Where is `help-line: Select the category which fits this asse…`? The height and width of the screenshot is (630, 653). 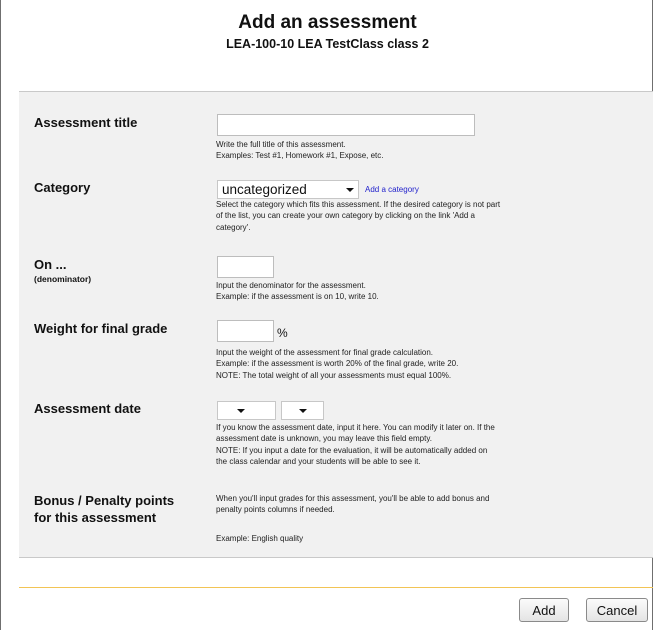
help-line: Select the category which fits this asse… is located at coordinates (358, 204).